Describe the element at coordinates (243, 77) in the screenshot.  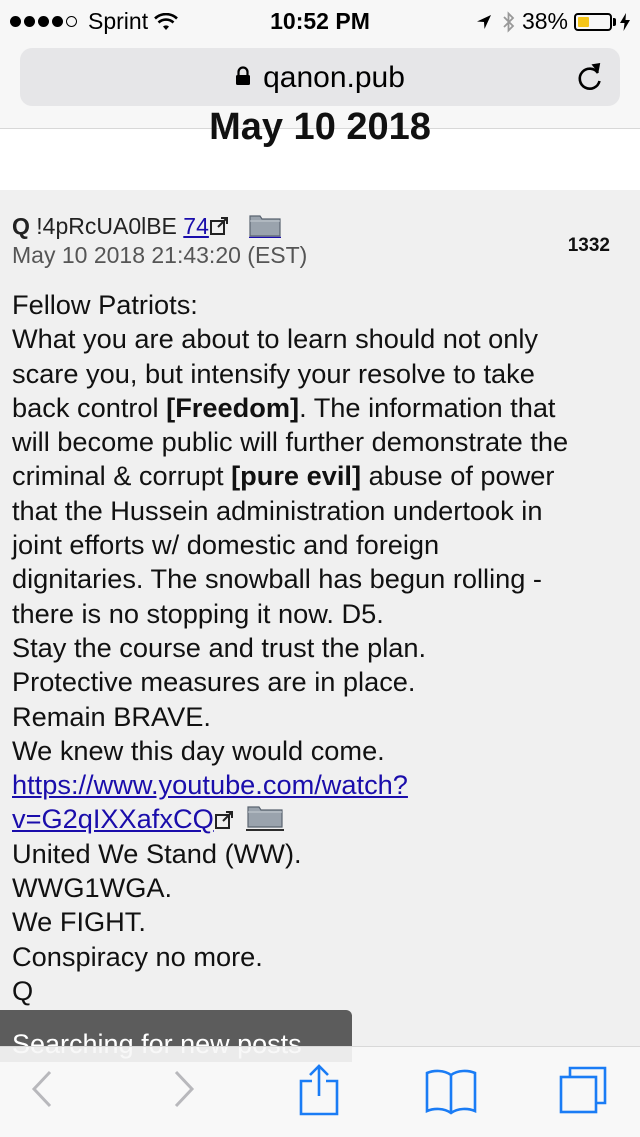
I see `lock-icon` at that location.